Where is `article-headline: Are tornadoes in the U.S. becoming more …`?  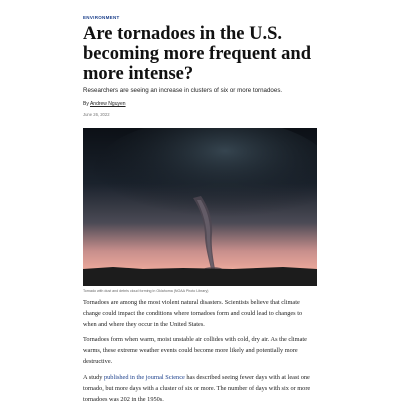 article-headline: Are tornadoes in the U.S. becoming more … is located at coordinates (197, 54).